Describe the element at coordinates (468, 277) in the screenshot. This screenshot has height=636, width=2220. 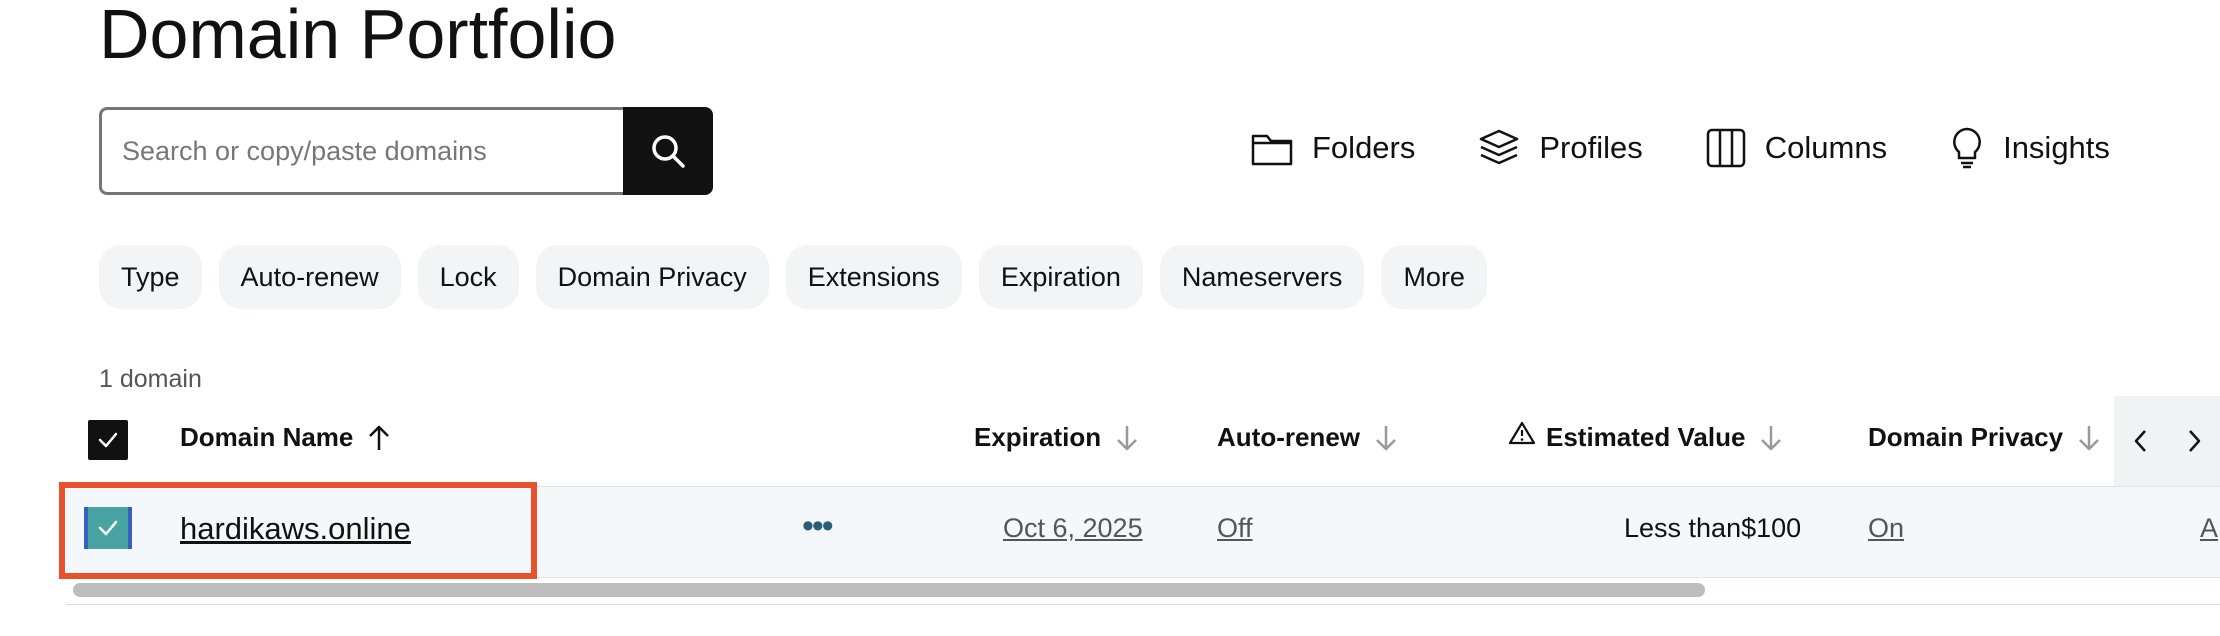
I see `filter-lock: Lock` at that location.